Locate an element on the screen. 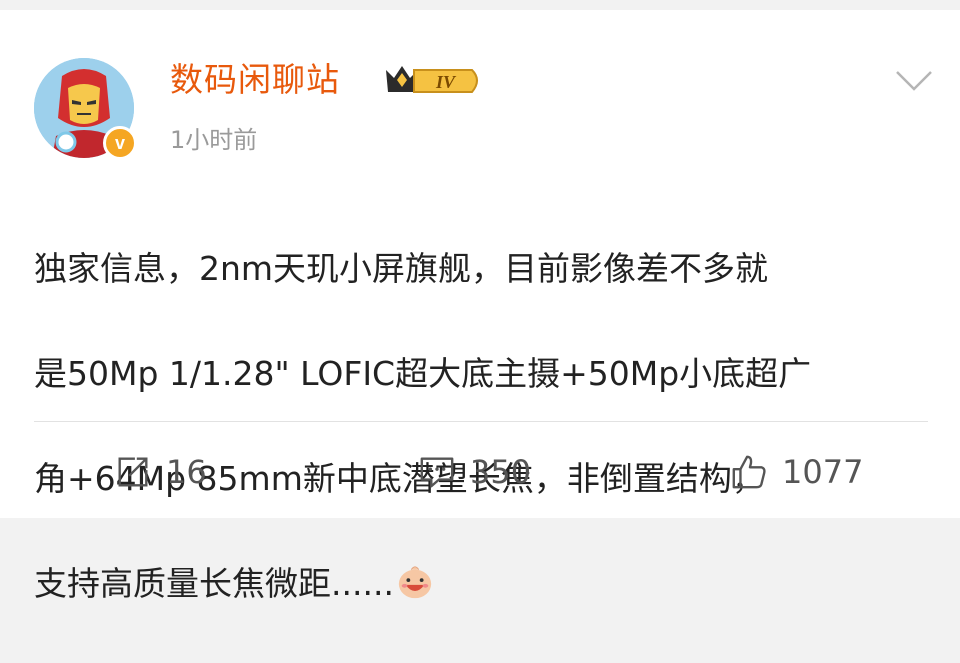 This screenshot has width=960, height=663. content-line: 是50Mp 1/1.28" LOFIC超大底主摄+50Mp小底超广 is located at coordinates (423, 373).